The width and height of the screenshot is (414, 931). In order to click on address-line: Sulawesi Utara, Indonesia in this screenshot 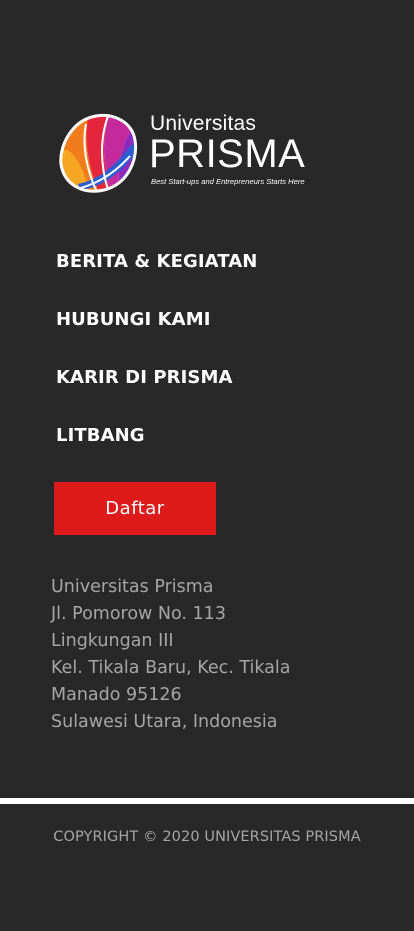, I will do `click(164, 722)`.